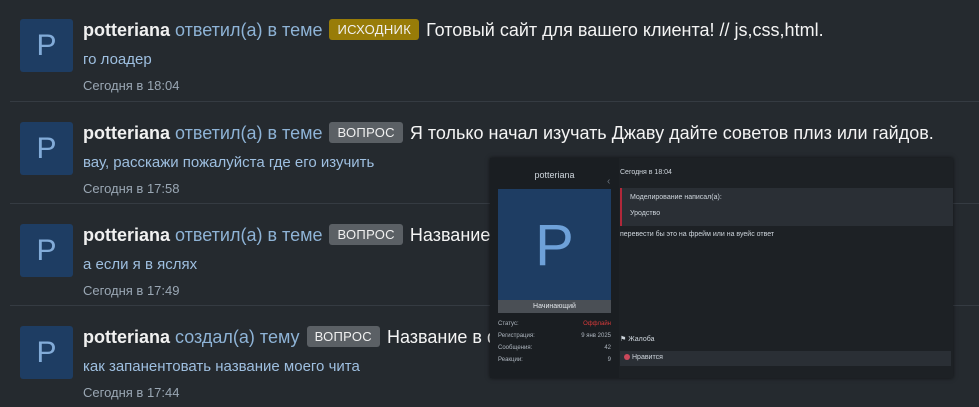  Describe the element at coordinates (374, 29) in the screenshot. I see `prefix-badge: ИСХОДНИК` at that location.